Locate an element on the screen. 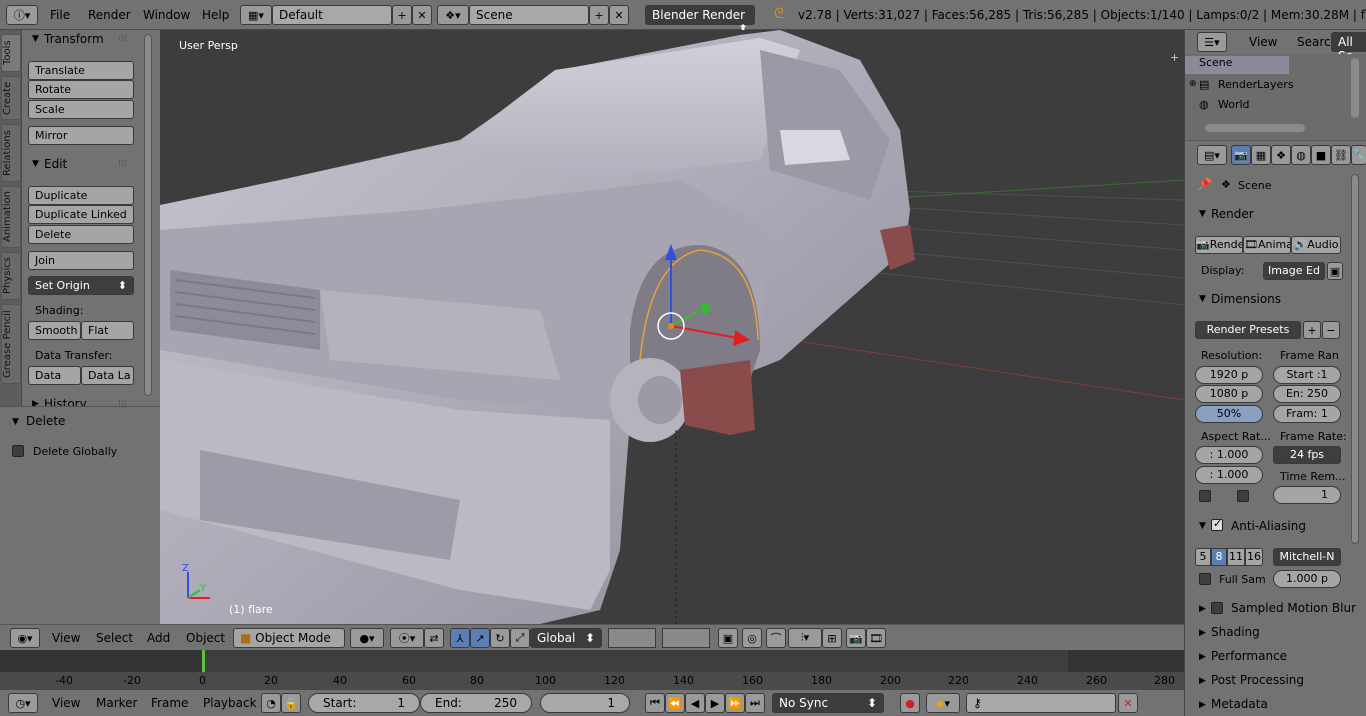  outliner-vscrollbar is located at coordinates (1355, 88).